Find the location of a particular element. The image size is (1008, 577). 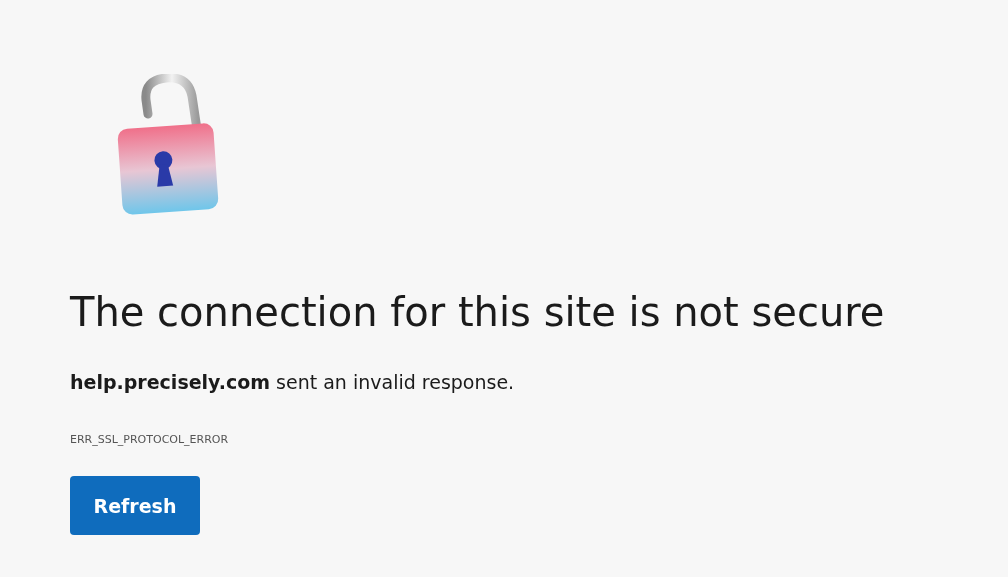

error-message: help.precisely.com sent an invalid response. is located at coordinates (292, 382).